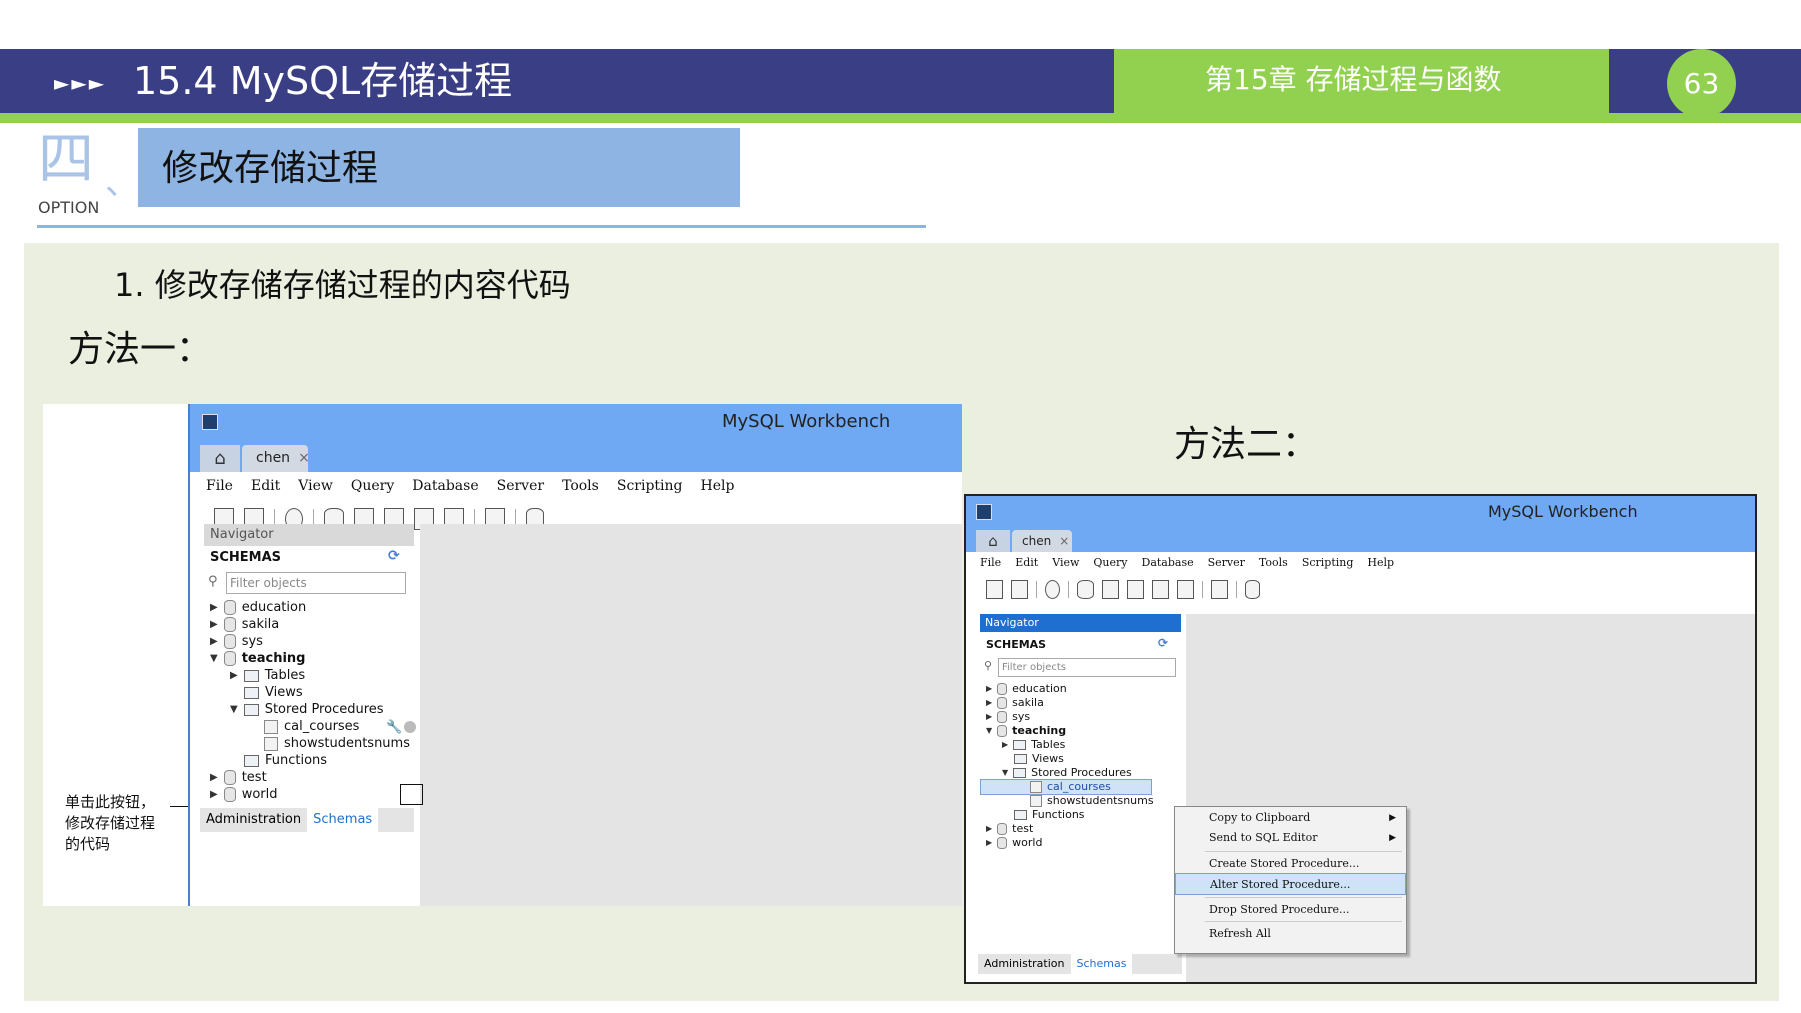 The height and width of the screenshot is (1013, 1801). Describe the element at coordinates (410, 727) in the screenshot. I see `edit-procedure-icon` at that location.